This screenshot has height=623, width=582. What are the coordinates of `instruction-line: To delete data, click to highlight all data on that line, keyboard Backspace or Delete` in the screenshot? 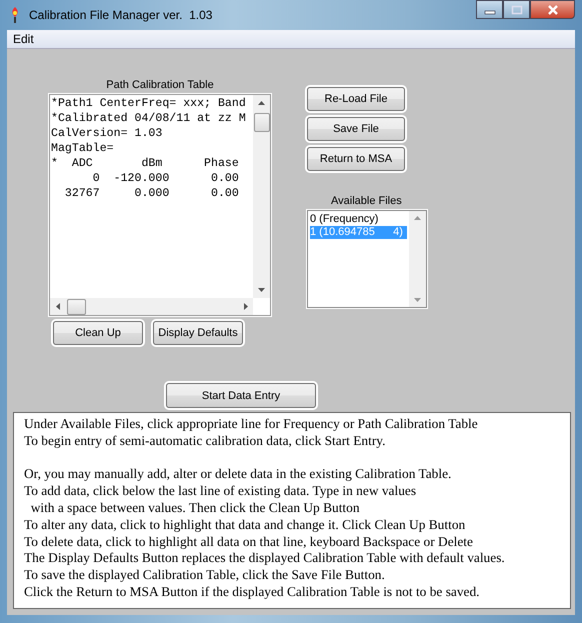 It's located at (249, 542).